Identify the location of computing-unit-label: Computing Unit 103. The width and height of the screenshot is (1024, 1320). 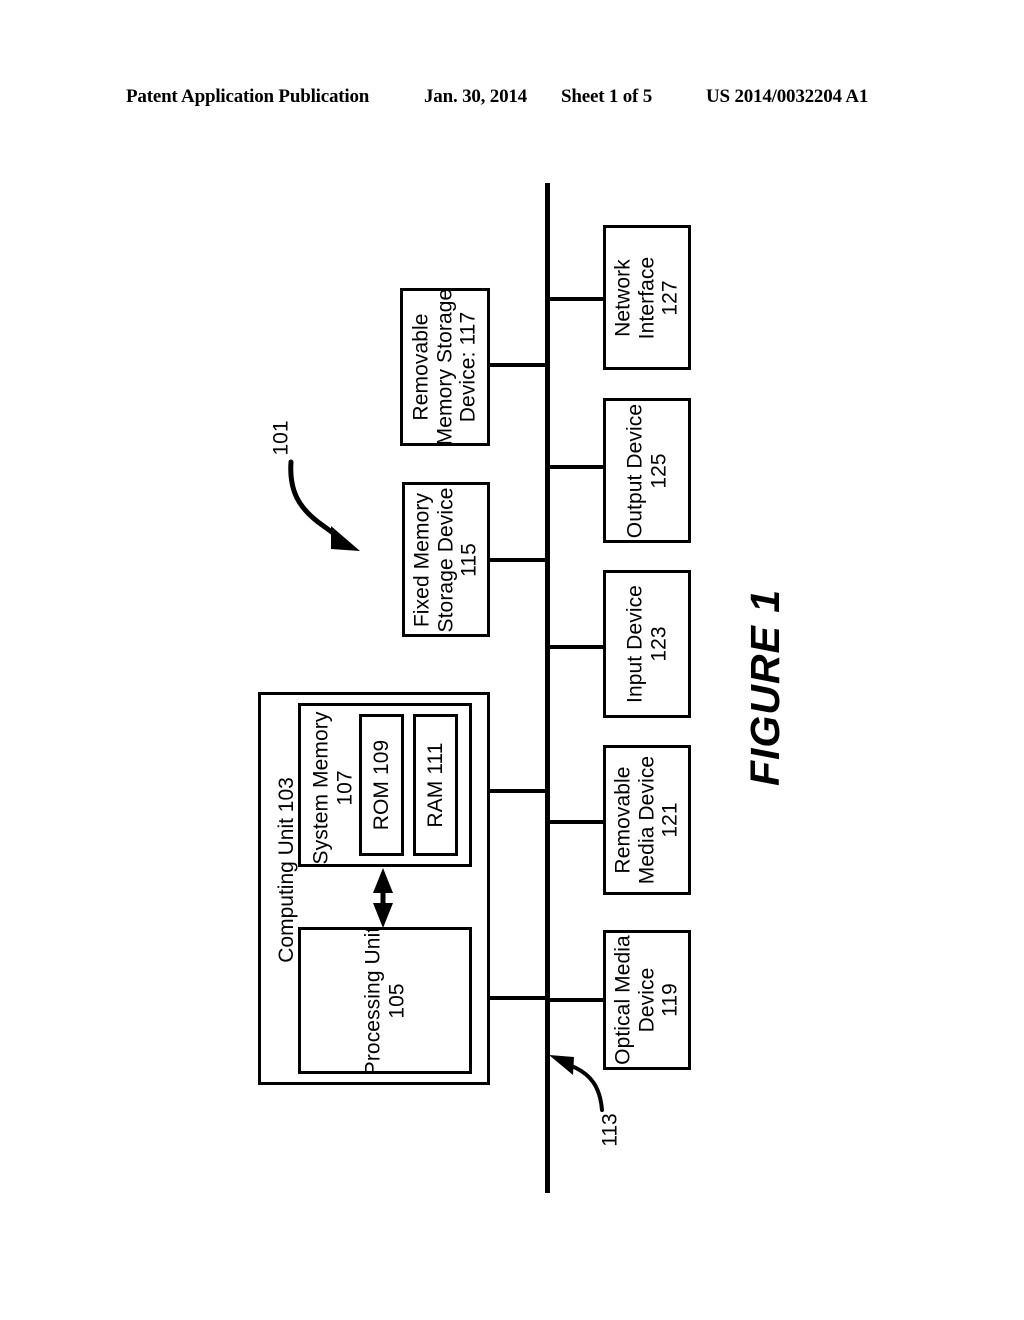
(287, 870).